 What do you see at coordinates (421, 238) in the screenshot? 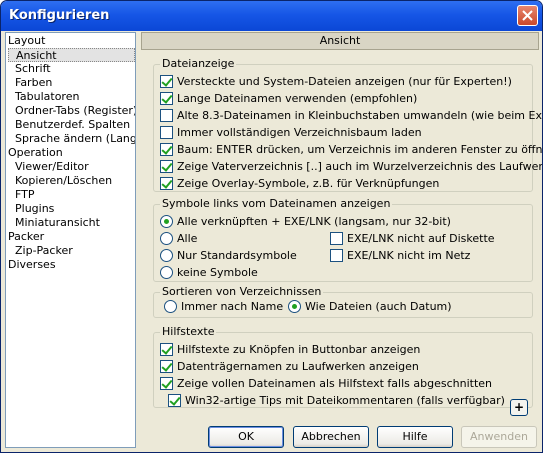
I see `symbole-check-label: EXE/LNK nicht auf Diskette` at bounding box center [421, 238].